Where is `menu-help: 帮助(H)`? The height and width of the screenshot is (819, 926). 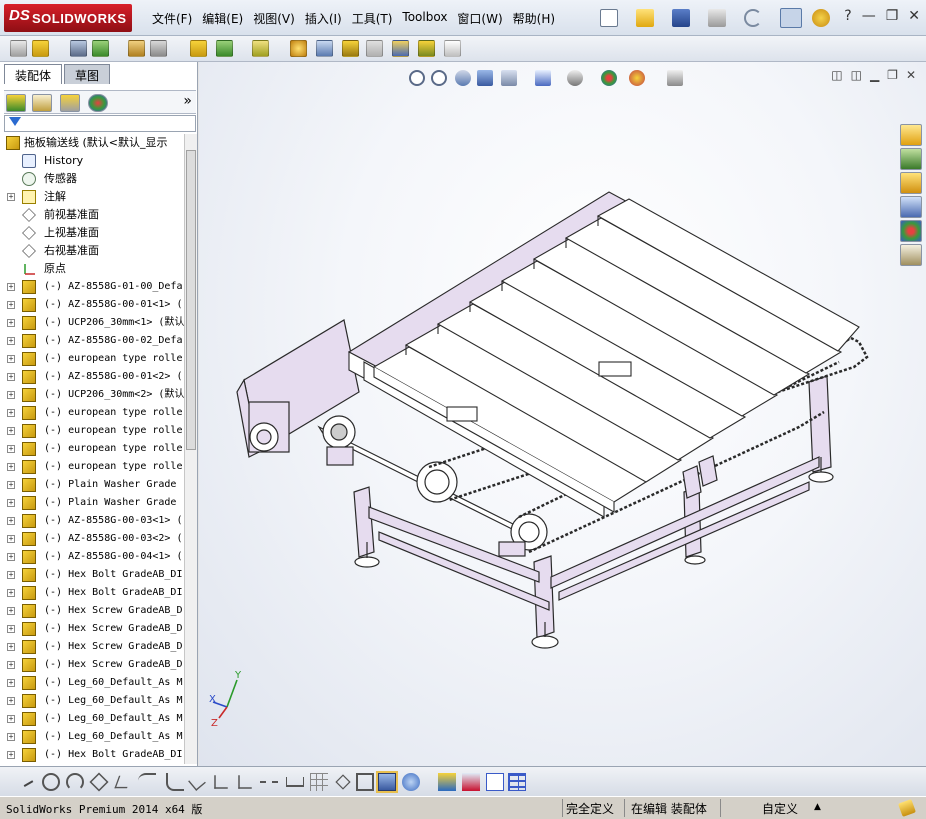 menu-help: 帮助(H) is located at coordinates (534, 18).